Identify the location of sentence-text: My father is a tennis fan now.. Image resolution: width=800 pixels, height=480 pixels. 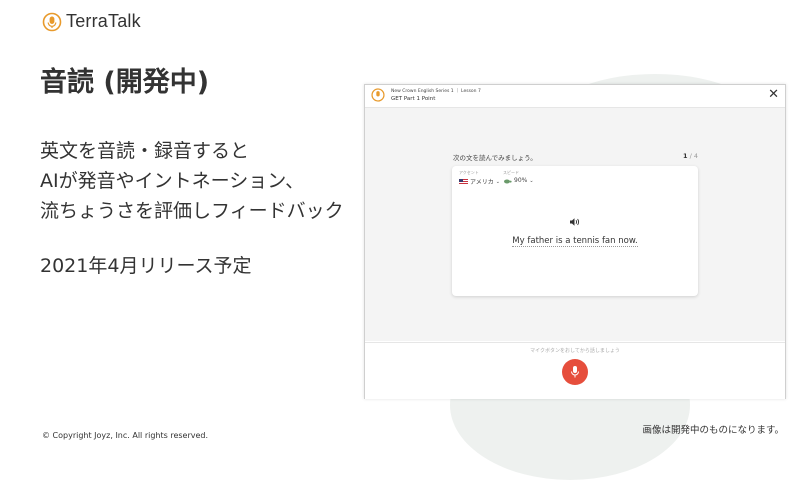
(575, 241).